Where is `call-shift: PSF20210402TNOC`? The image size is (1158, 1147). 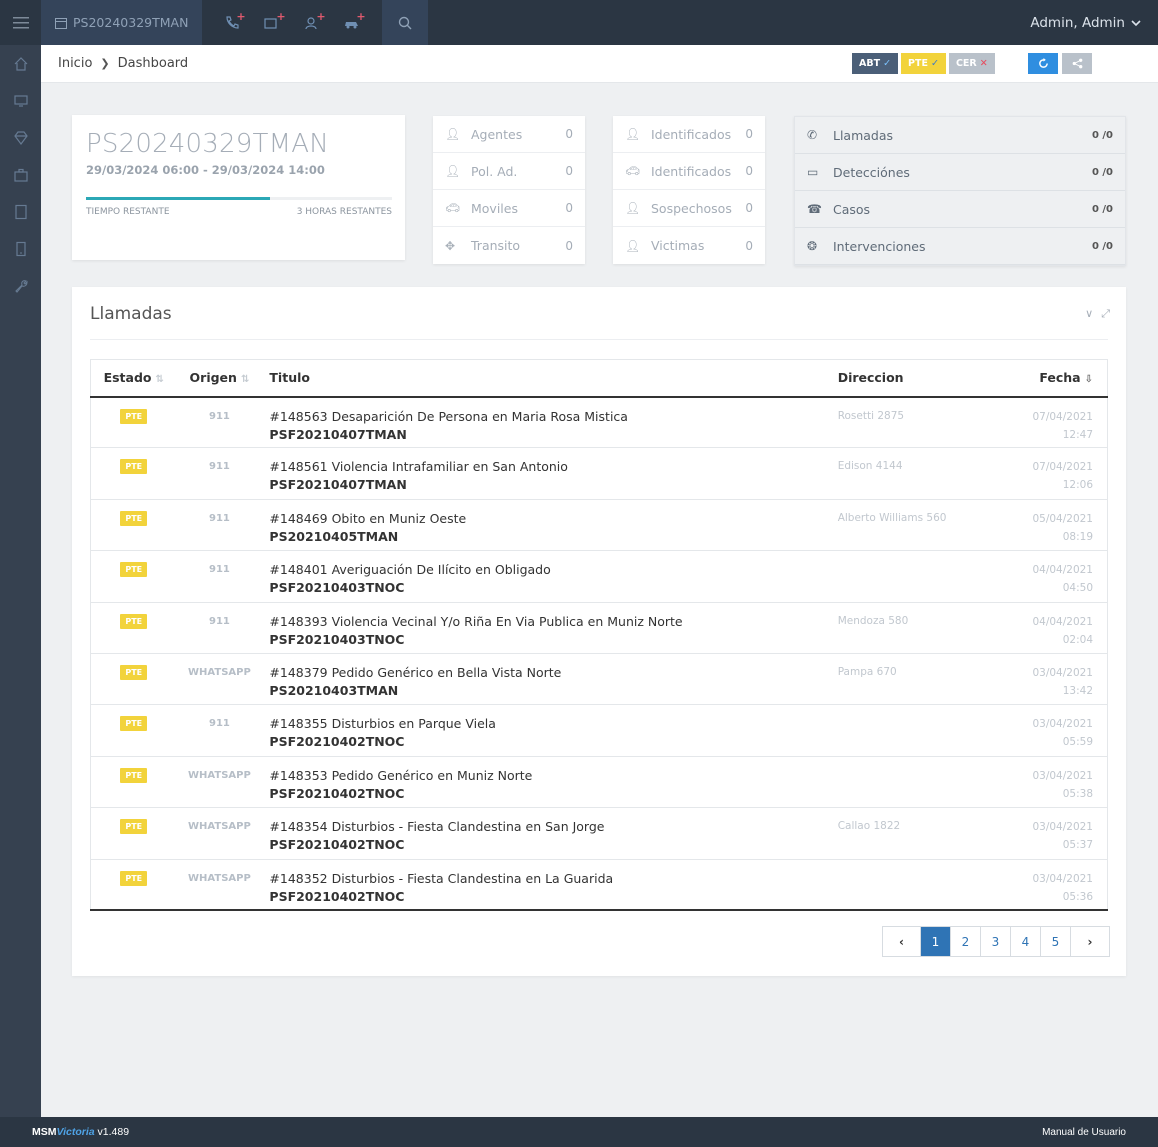 call-shift: PSF20210402TNOC is located at coordinates (337, 896).